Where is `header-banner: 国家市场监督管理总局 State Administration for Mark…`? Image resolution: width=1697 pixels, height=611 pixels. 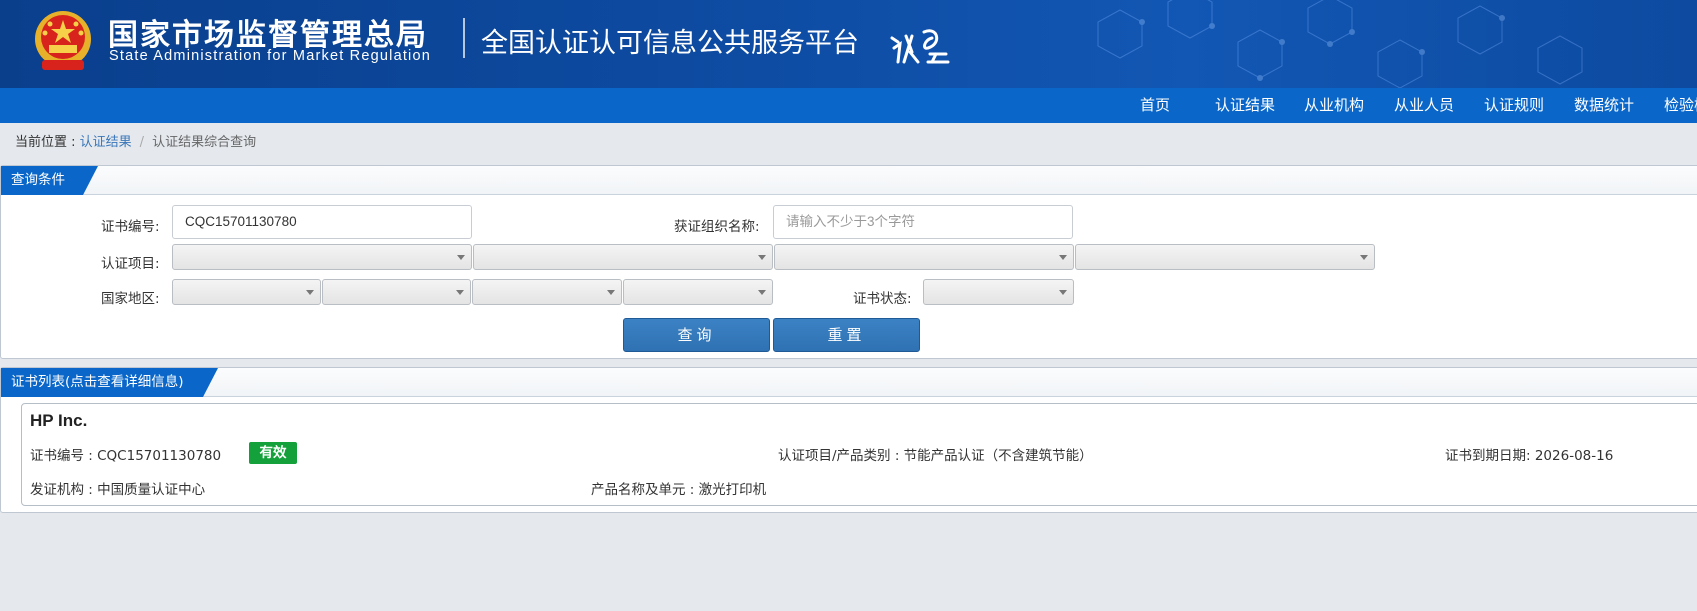
header-banner: 国家市场监督管理总局 State Administration for Mark… is located at coordinates (848, 44).